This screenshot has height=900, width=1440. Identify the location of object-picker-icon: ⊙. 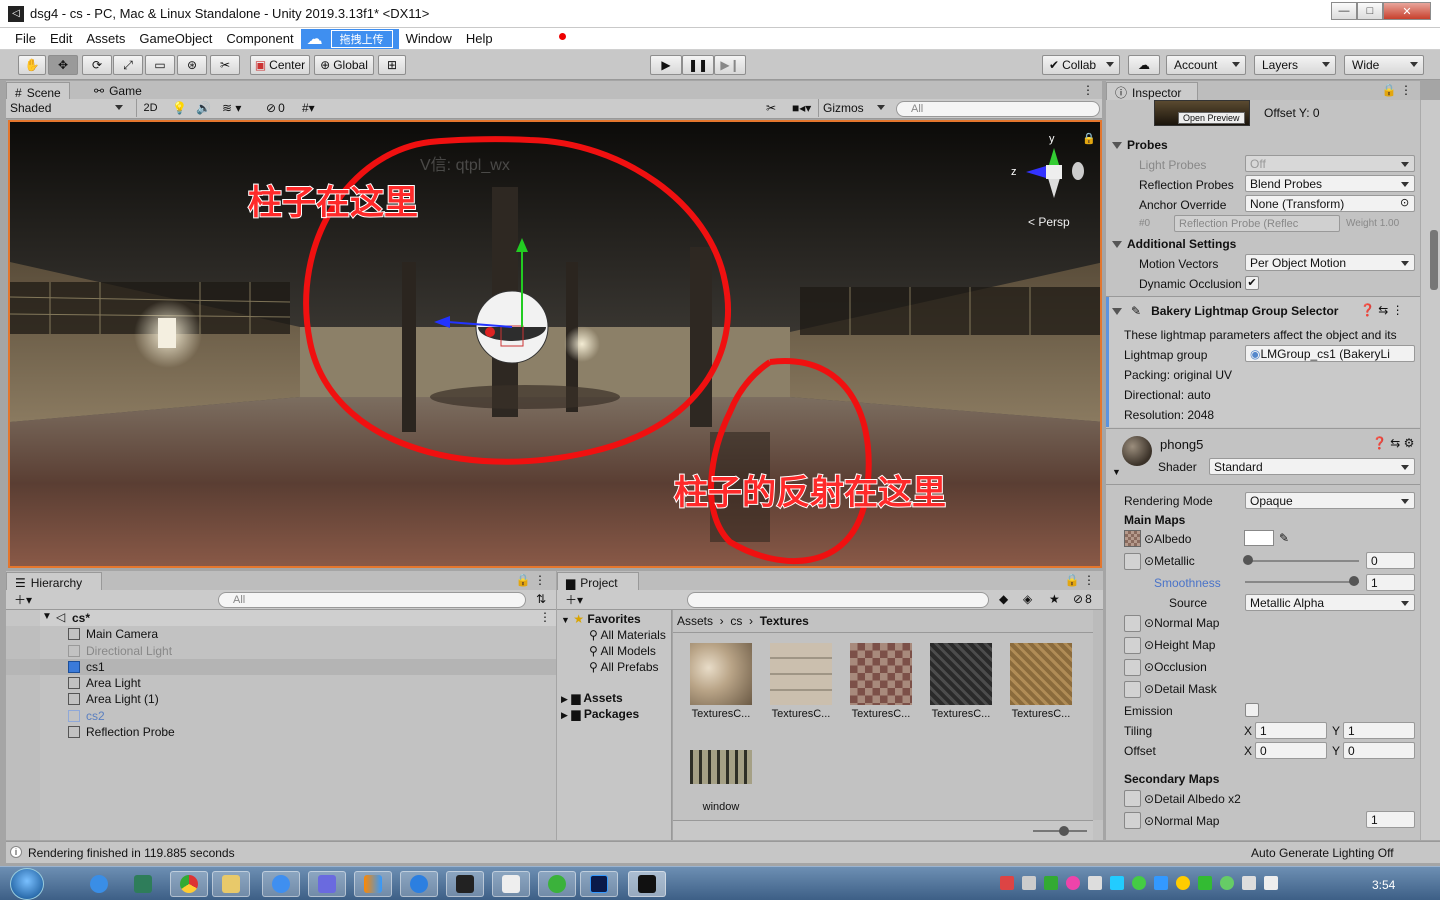
(1404, 202).